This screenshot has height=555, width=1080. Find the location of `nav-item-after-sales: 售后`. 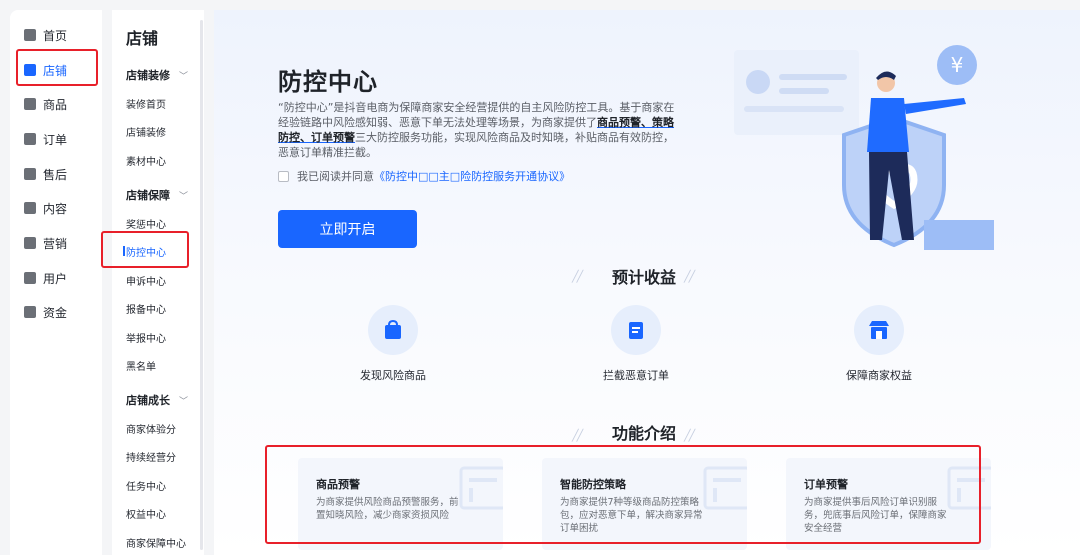

nav-item-after-sales: 售后 is located at coordinates (62, 174).